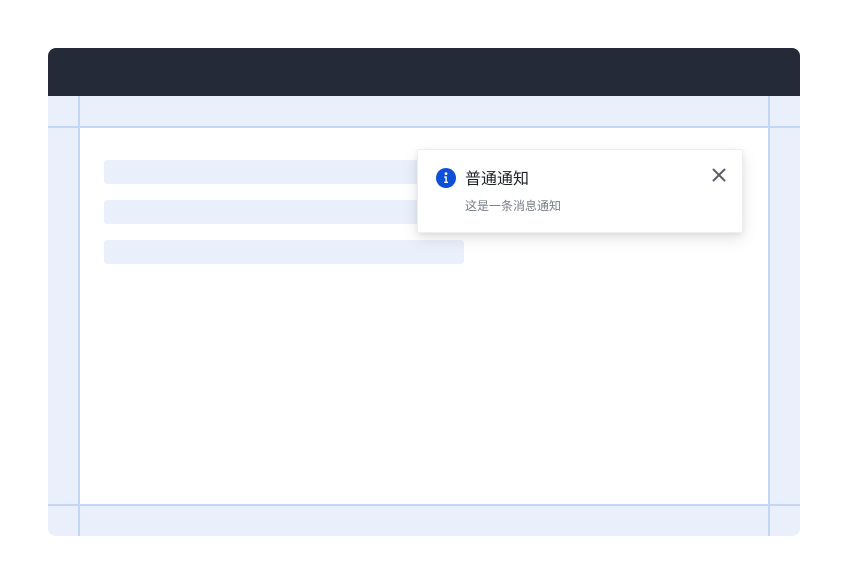 The height and width of the screenshot is (584, 848). Describe the element at coordinates (446, 178) in the screenshot. I see `info-icon` at that location.